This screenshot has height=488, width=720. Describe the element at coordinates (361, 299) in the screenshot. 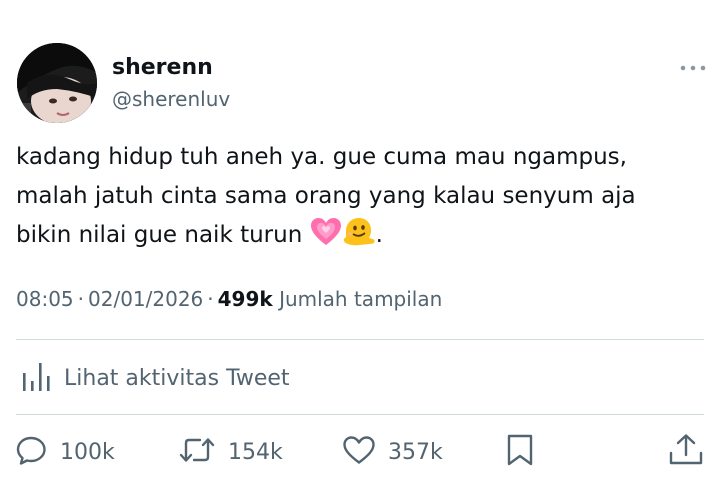

I see `views-label: Jumlah tampilan` at that location.